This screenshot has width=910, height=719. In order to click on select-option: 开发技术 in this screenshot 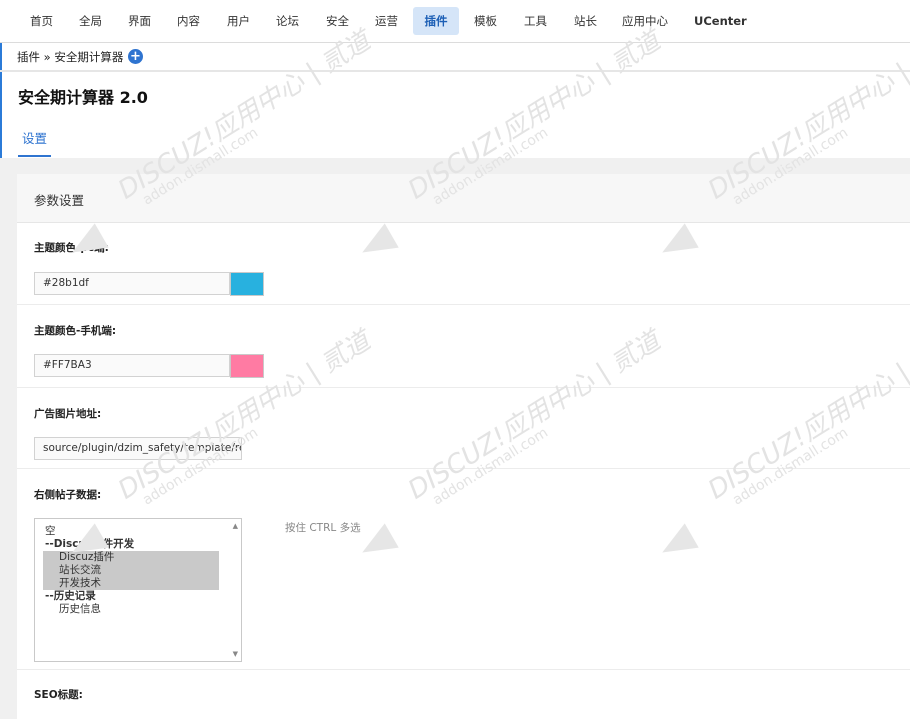, I will do `click(80, 583)`.